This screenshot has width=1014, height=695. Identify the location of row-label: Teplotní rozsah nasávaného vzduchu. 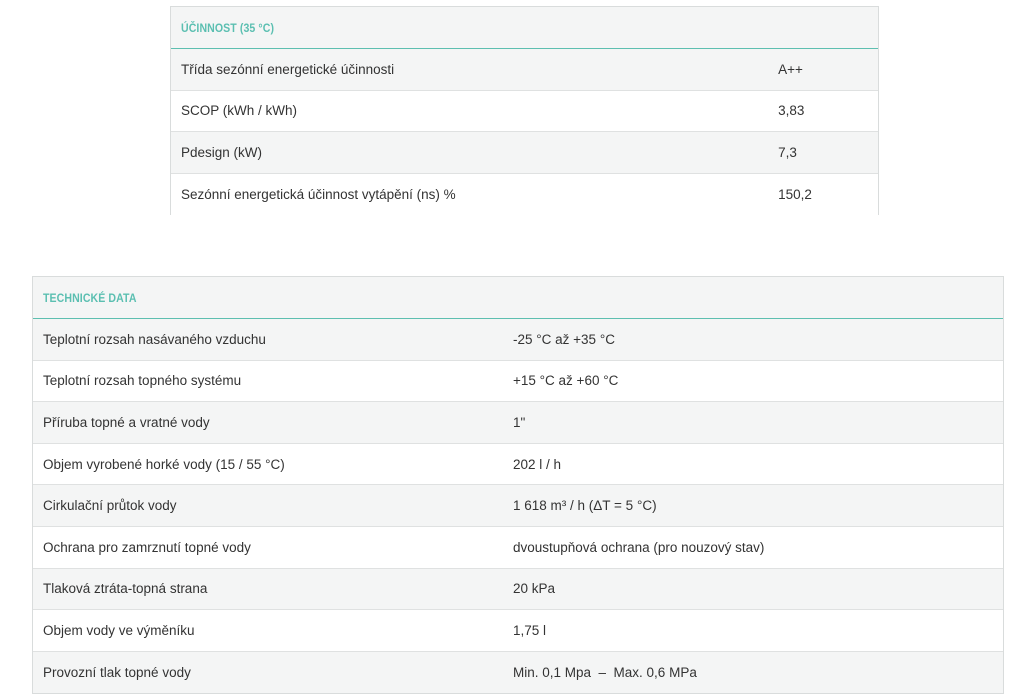
(154, 339).